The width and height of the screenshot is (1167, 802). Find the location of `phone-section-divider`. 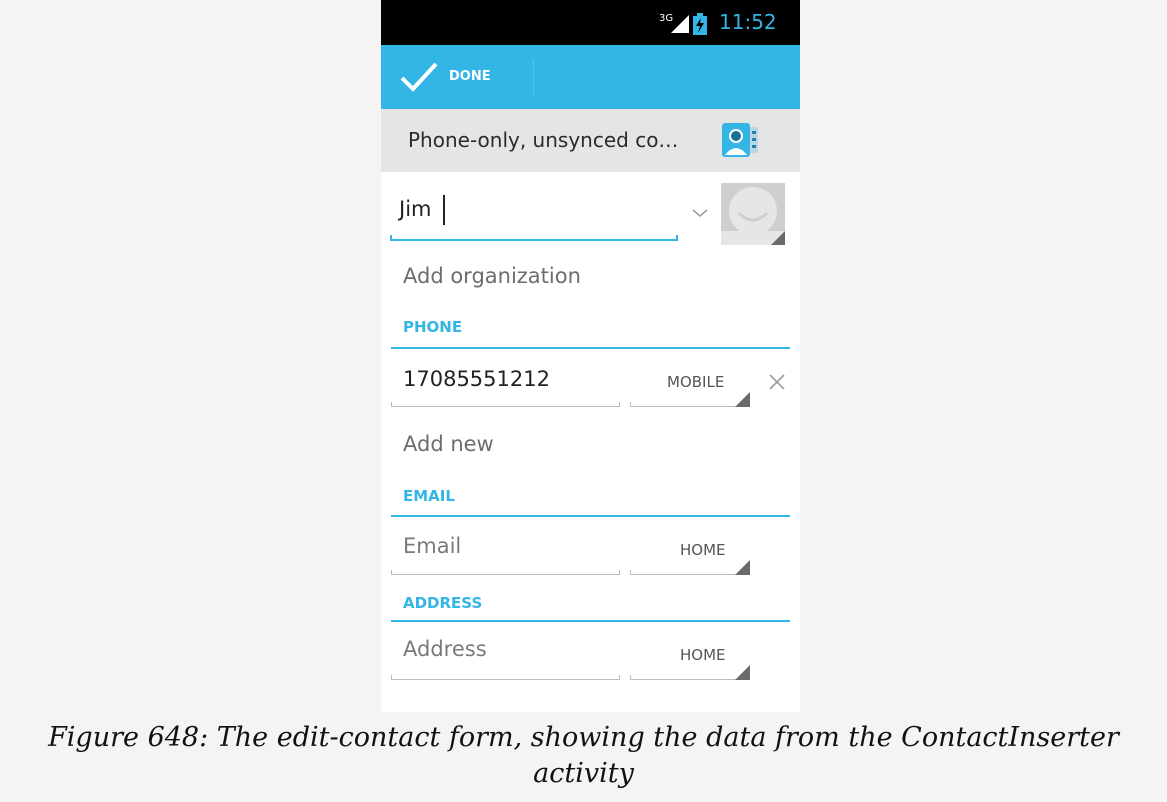

phone-section-divider is located at coordinates (590, 348).